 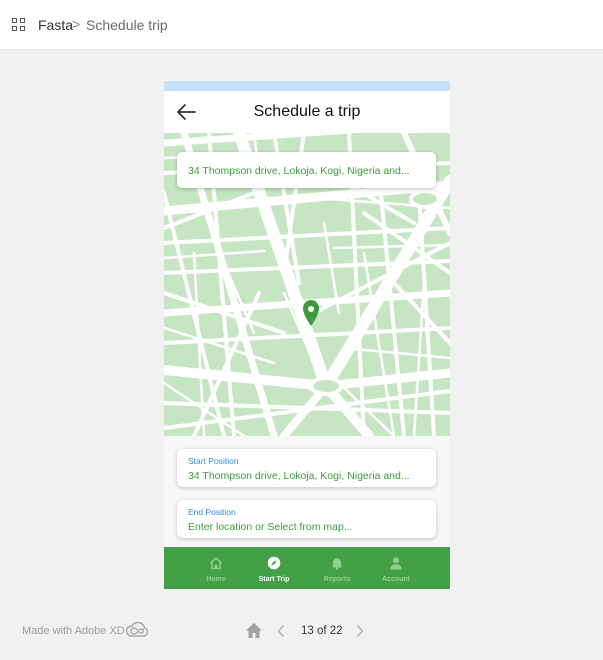 What do you see at coordinates (274, 563) in the screenshot?
I see `compass-icon` at bounding box center [274, 563].